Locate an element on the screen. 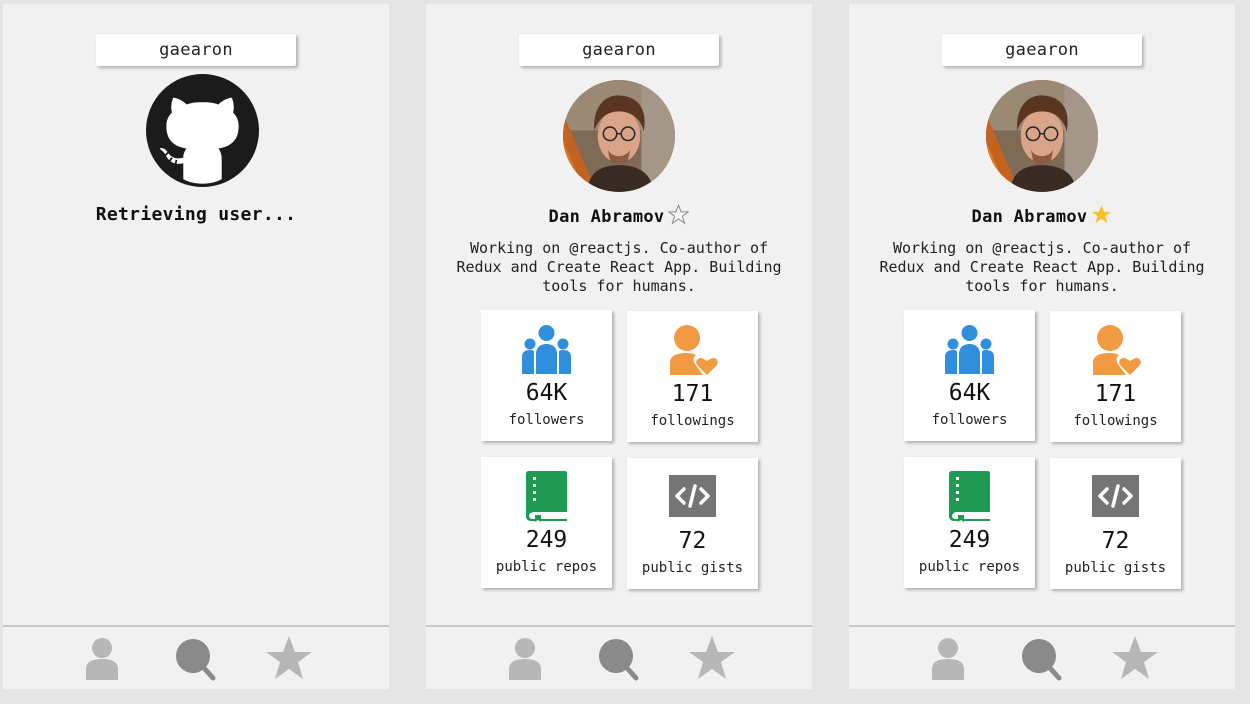  star-outline-icon is located at coordinates (679, 214).